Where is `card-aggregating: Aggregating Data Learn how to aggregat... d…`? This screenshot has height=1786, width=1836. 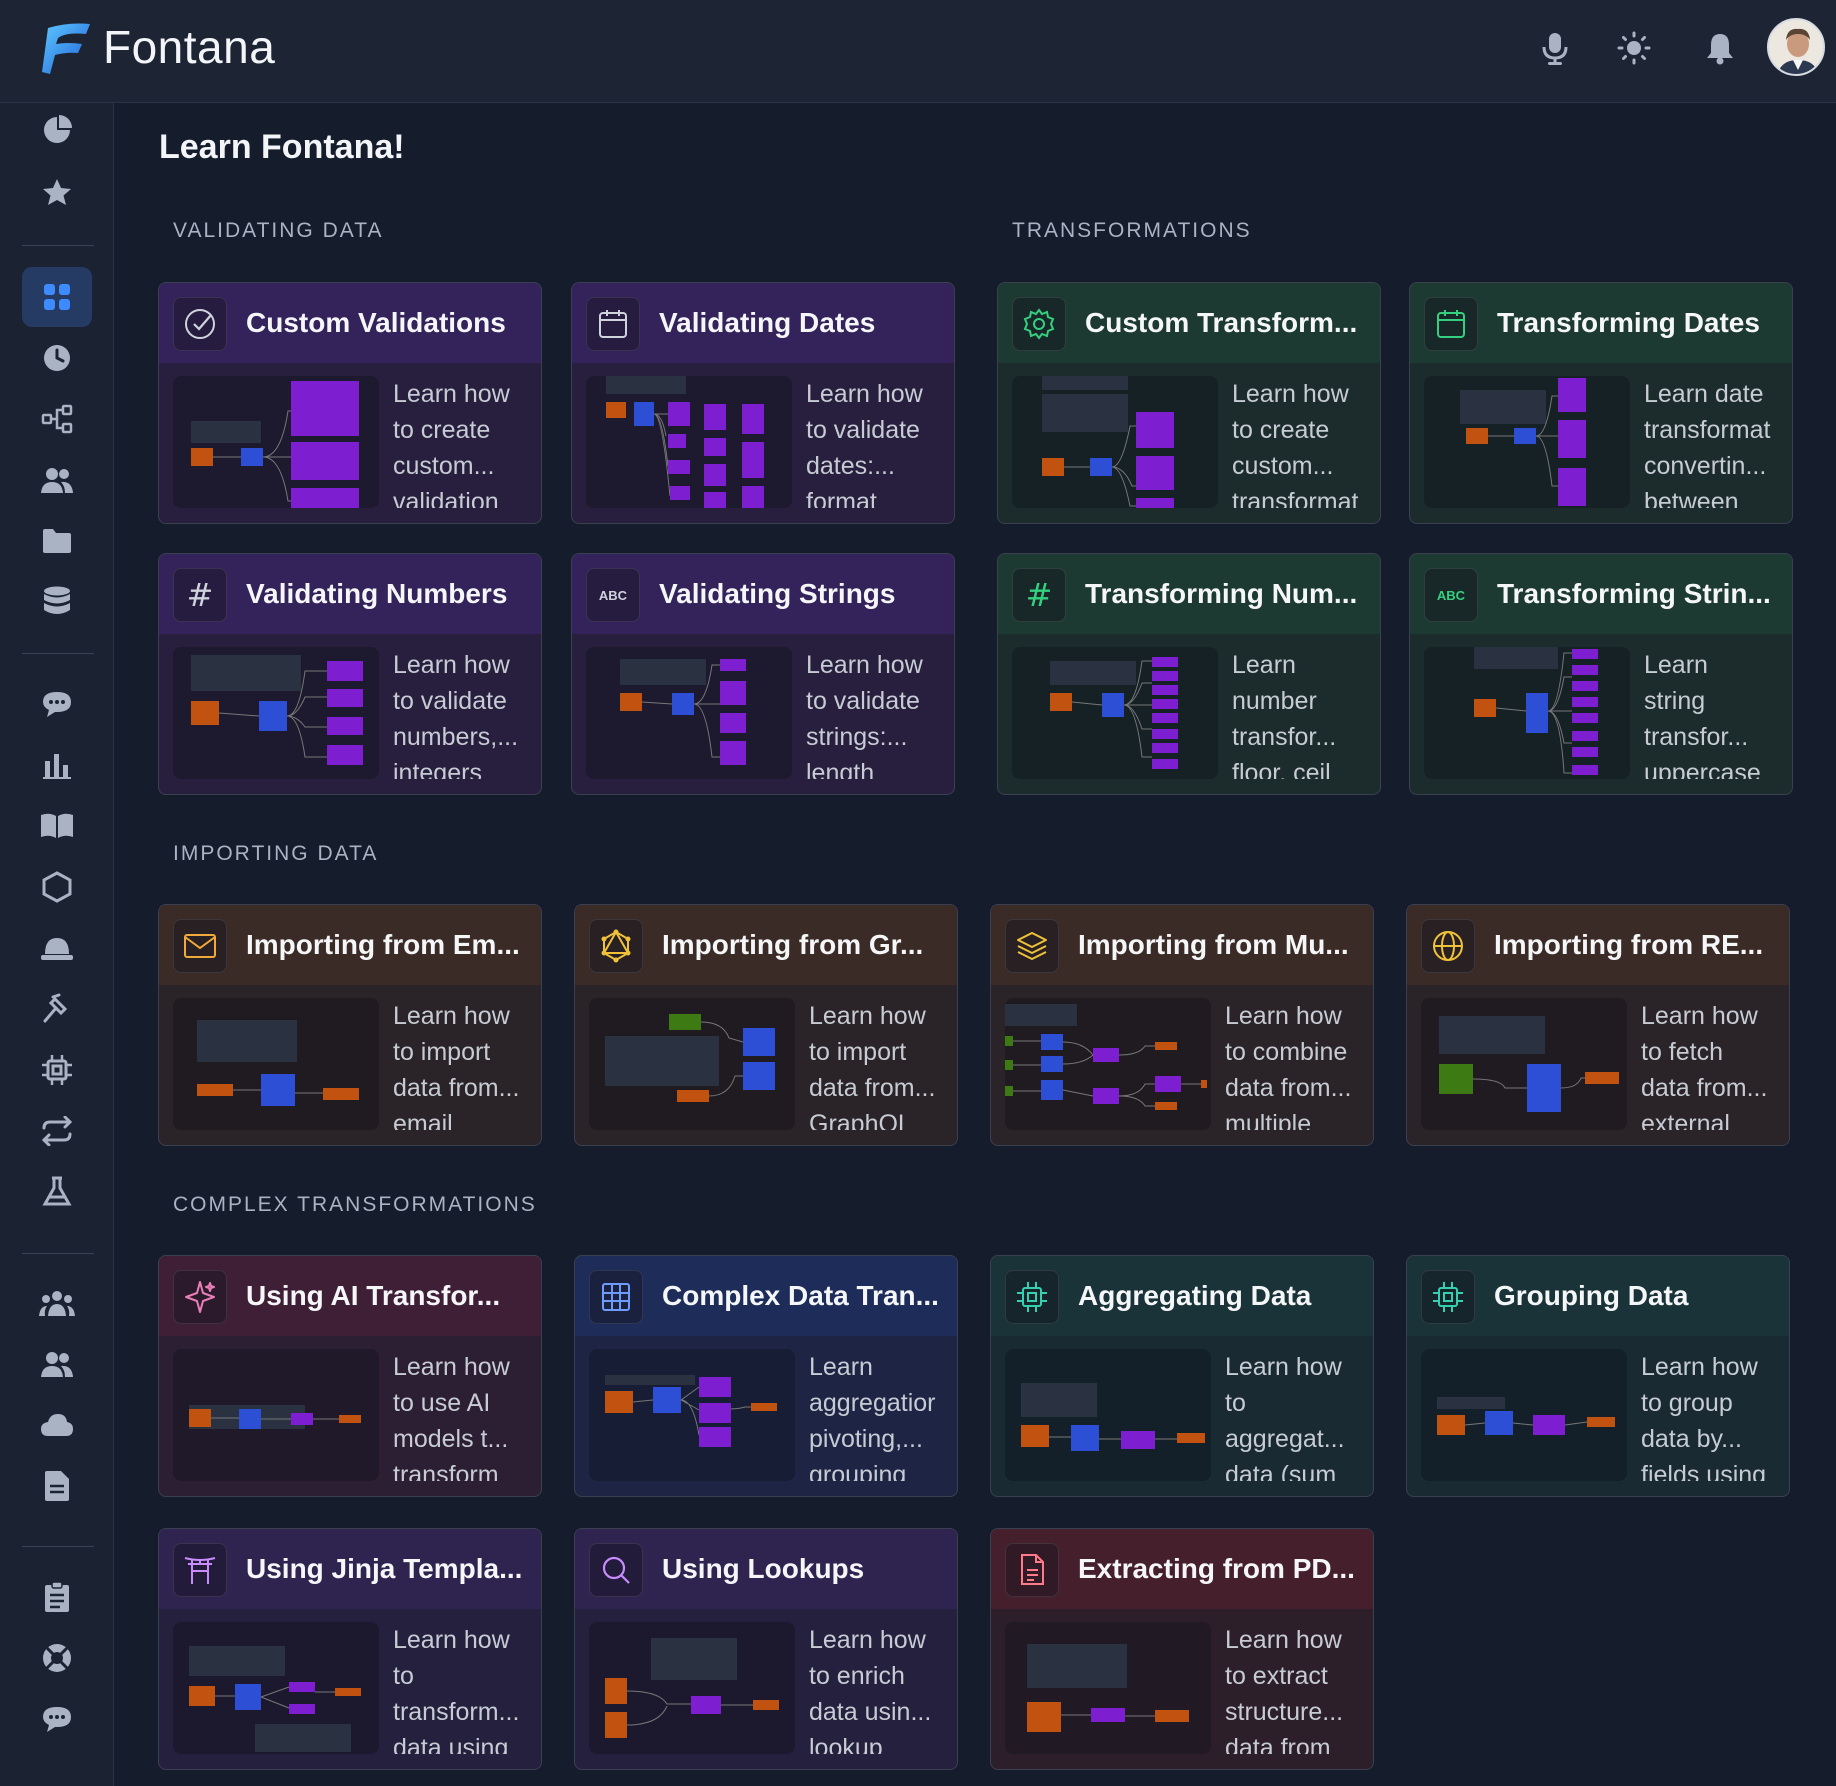
card-aggregating: Aggregating Data Learn how to aggregat... d… is located at coordinates (1182, 1376).